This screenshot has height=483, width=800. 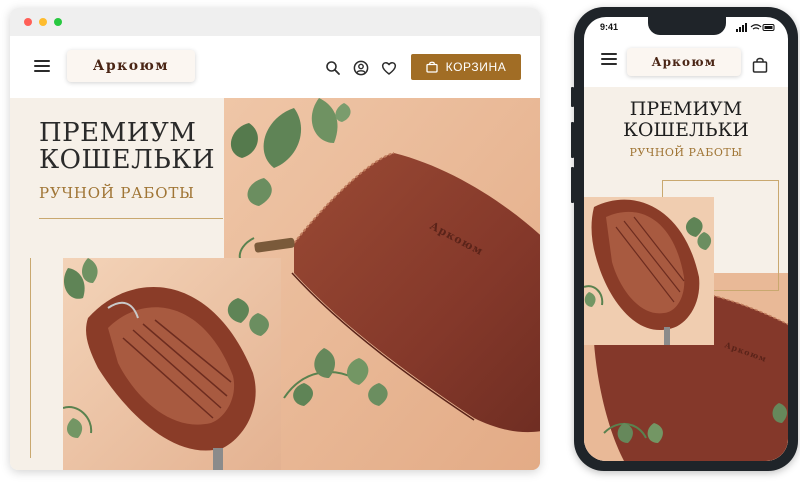 What do you see at coordinates (333, 68) in the screenshot?
I see `search-icon` at bounding box center [333, 68].